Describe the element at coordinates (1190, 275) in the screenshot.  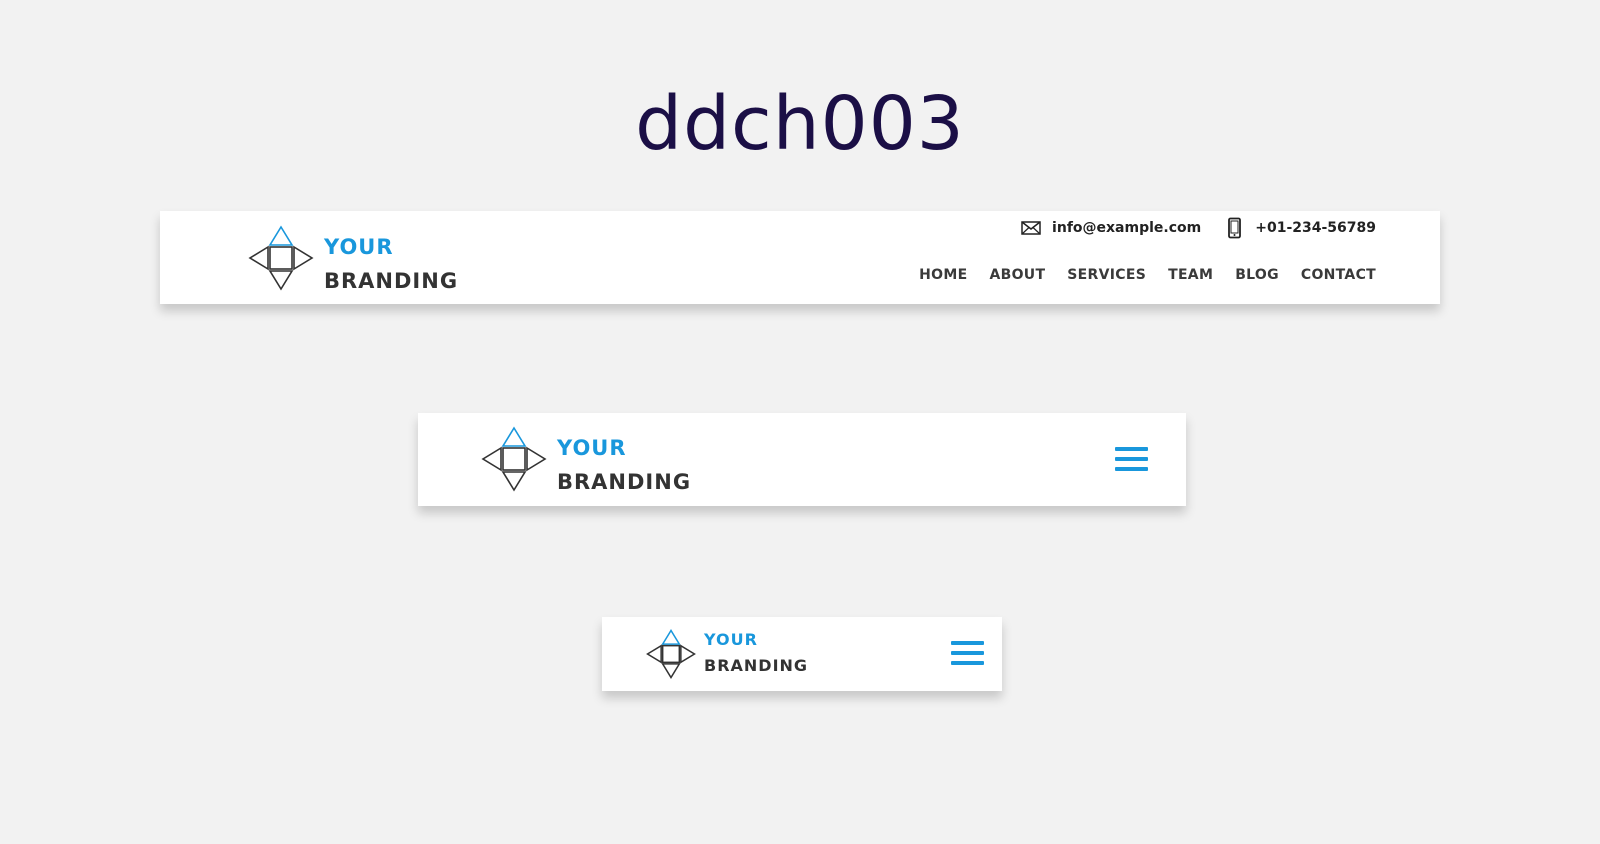
I see `nav-item-team: TEAM` at that location.